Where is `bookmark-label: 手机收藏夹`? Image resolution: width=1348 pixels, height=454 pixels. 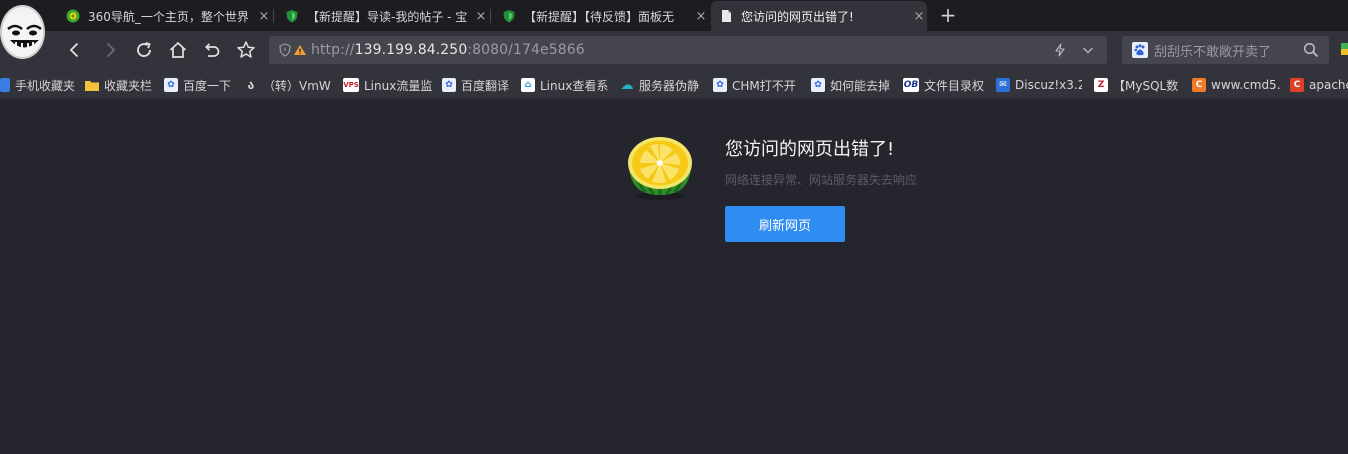
bookmark-label: 手机收藏夹 is located at coordinates (45, 85).